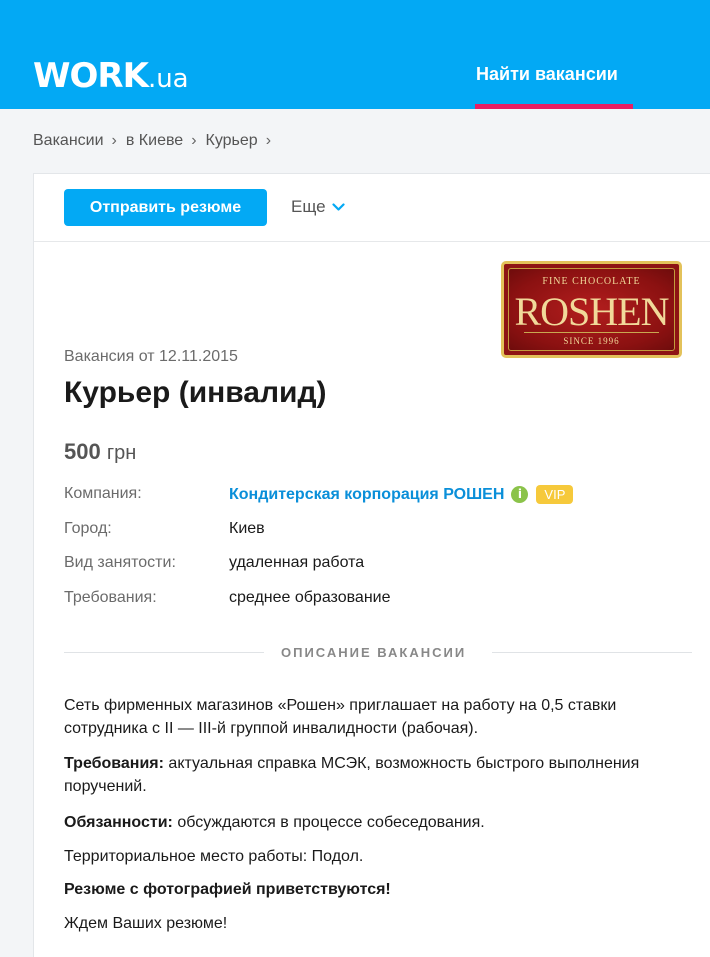 This screenshot has height=957, width=710. I want to click on nav-find-vacancies: Найти вакансии, so click(547, 74).